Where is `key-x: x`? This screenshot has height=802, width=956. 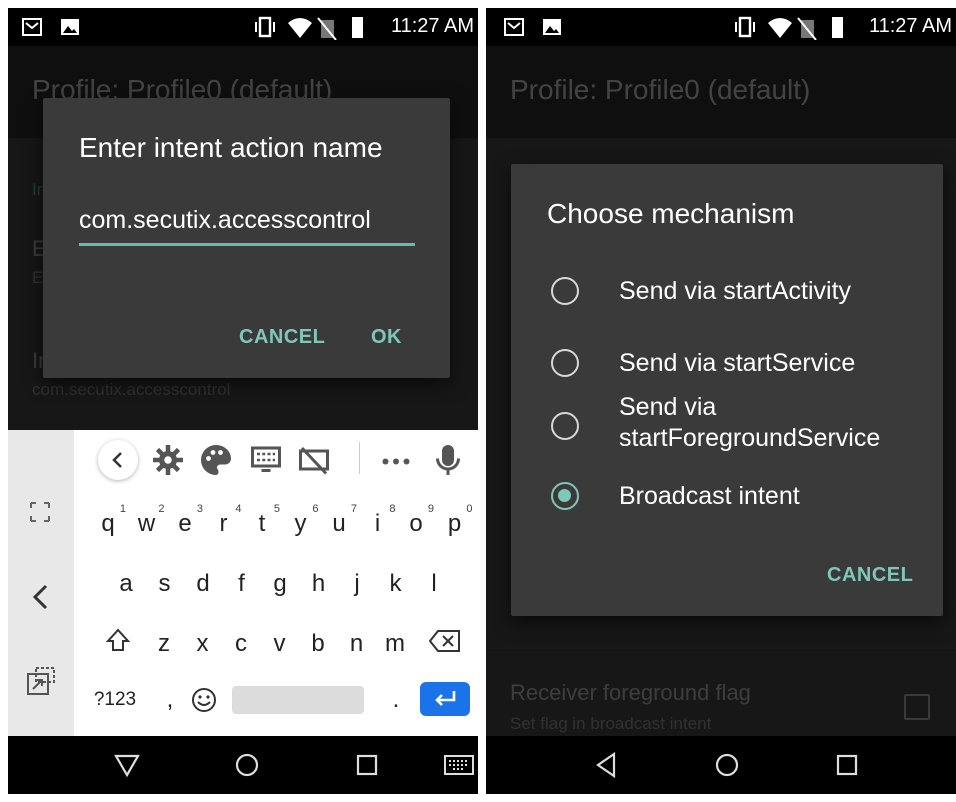
key-x: x is located at coordinates (203, 646).